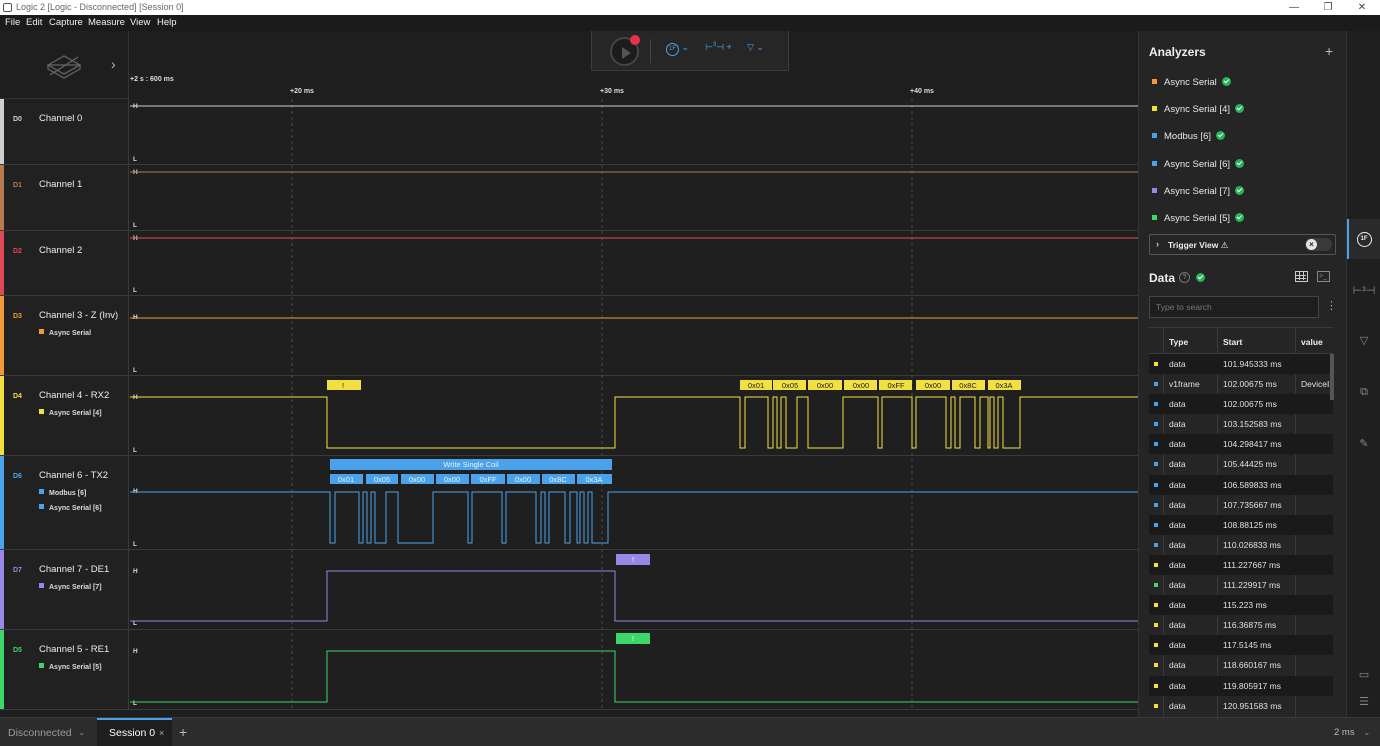 This screenshot has height=746, width=1380. What do you see at coordinates (1184, 277) in the screenshot?
I see `help-icon: ?` at bounding box center [1184, 277].